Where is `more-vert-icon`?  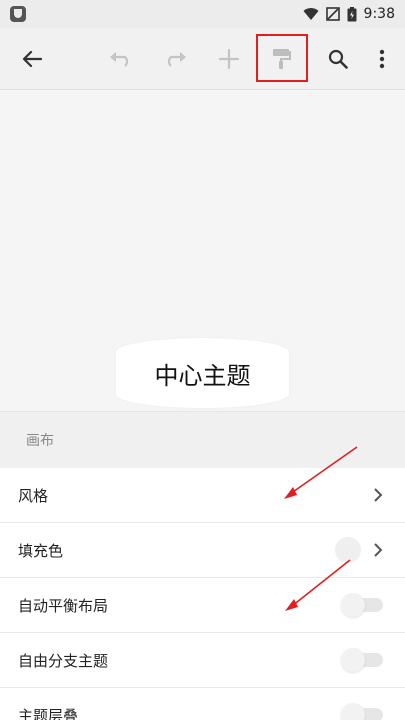
more-vert-icon is located at coordinates (382, 59).